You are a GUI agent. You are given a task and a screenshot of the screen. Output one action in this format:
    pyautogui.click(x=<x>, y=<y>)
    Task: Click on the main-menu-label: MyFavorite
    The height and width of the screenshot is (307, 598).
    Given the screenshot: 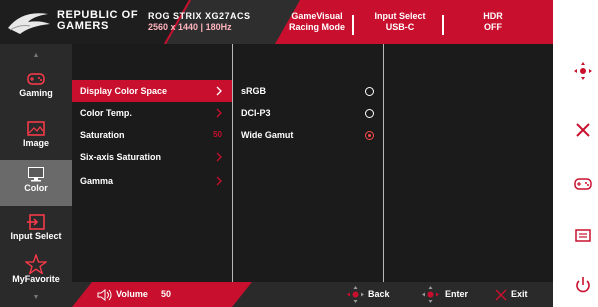 What is the action you would take?
    pyautogui.click(x=36, y=279)
    